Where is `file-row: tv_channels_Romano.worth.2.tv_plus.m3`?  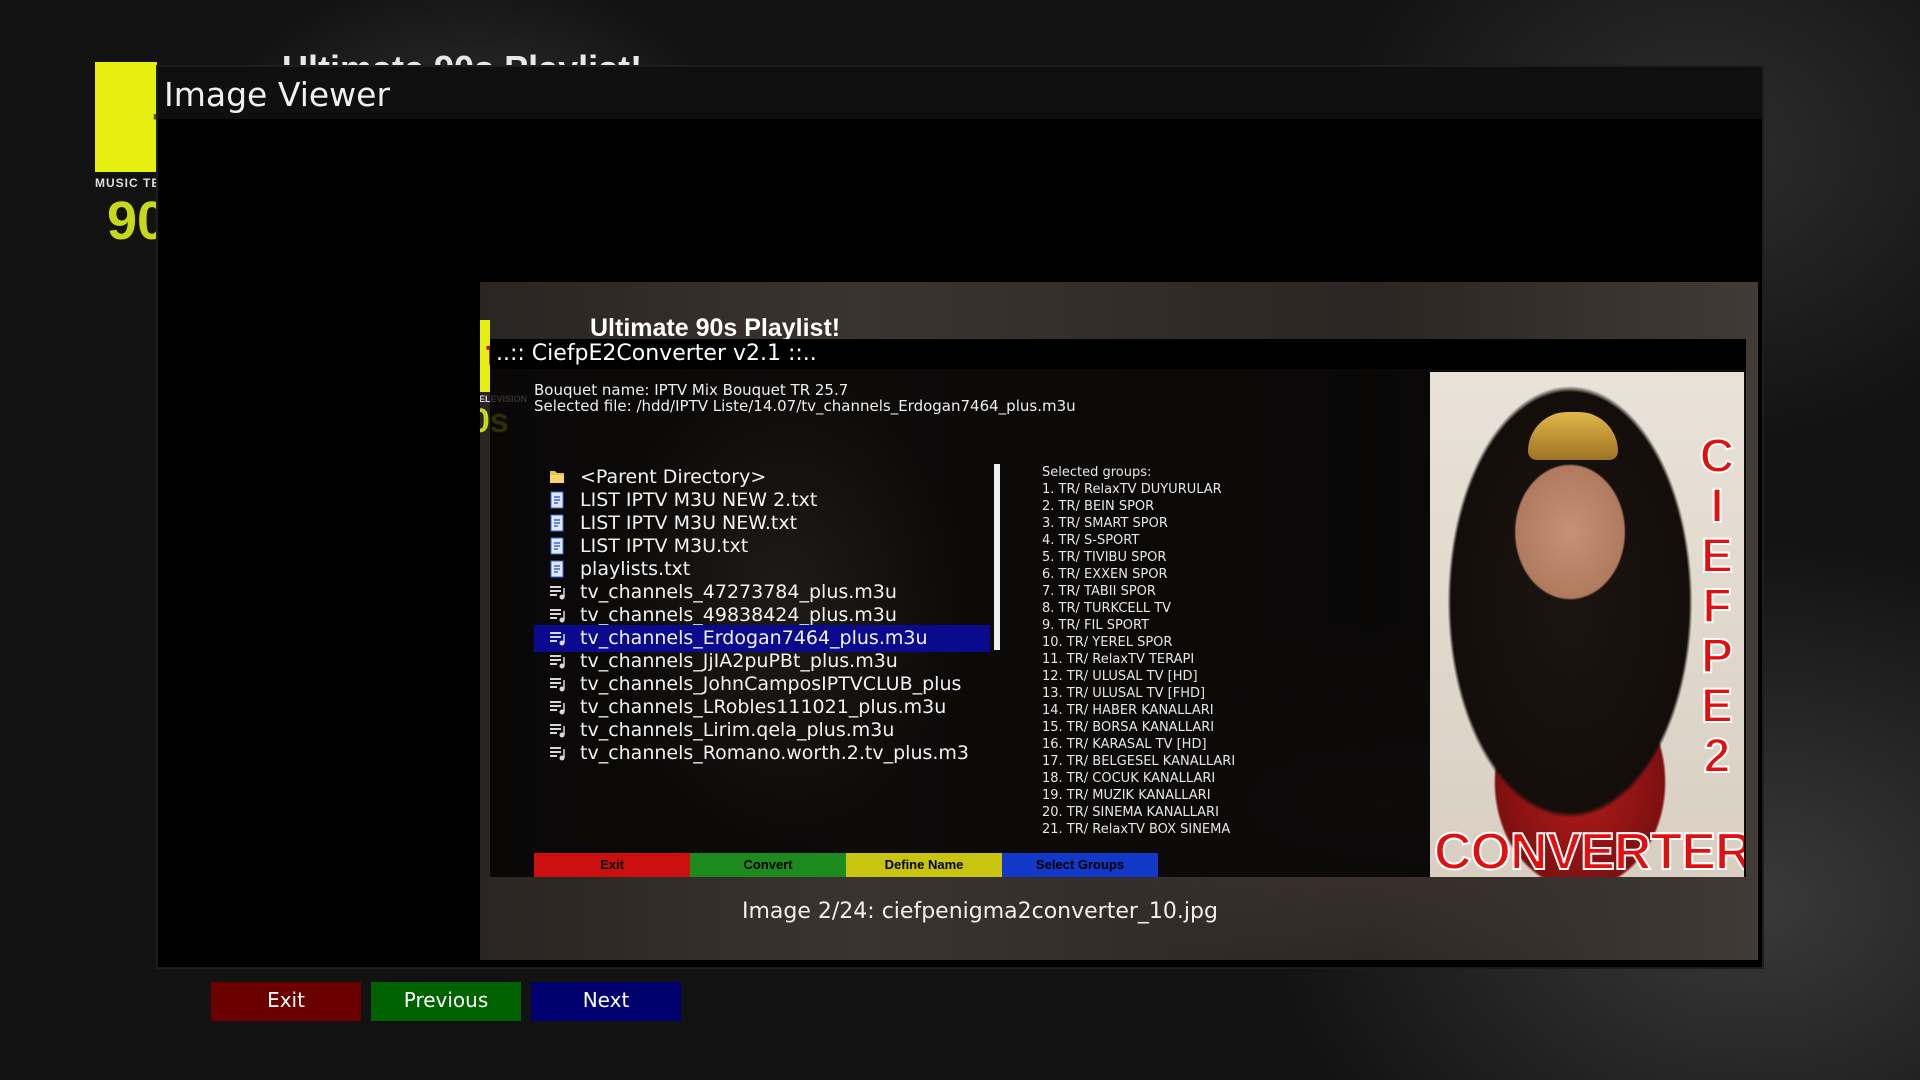 file-row: tv_channels_Romano.worth.2.tv_plus.m3 is located at coordinates (762, 753).